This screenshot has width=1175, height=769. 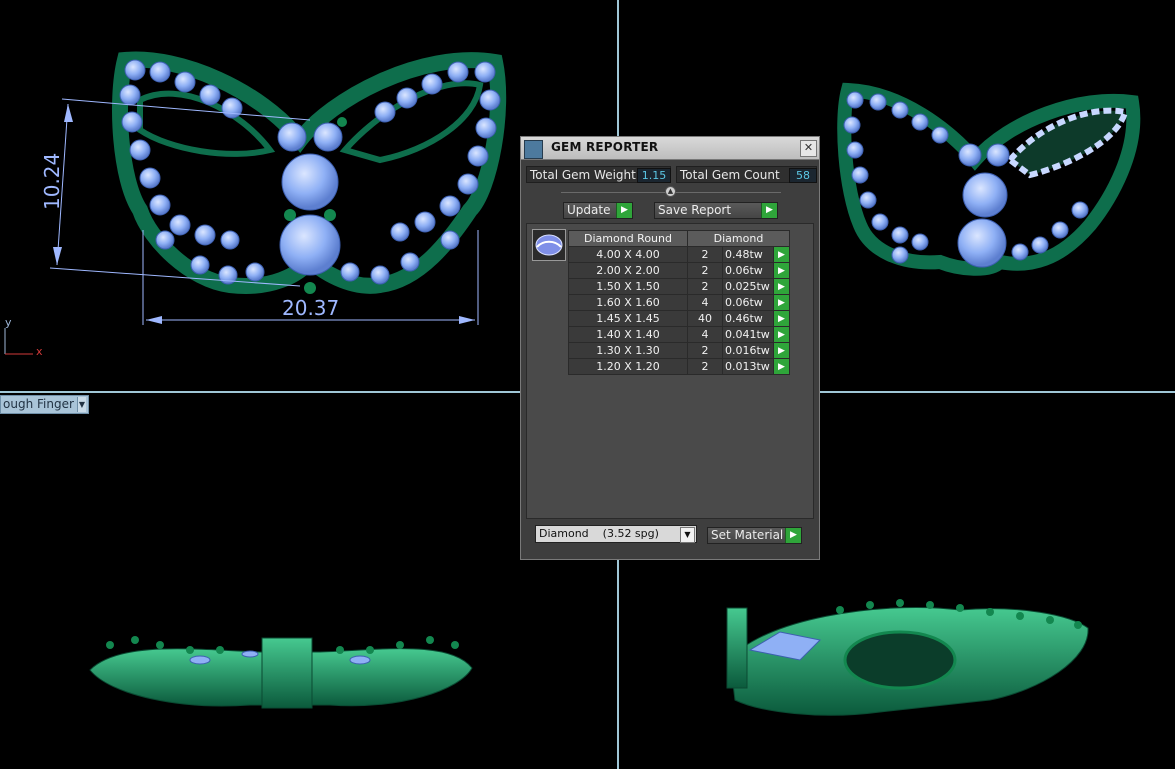 What do you see at coordinates (533, 149) in the screenshot?
I see `gem-reporter-app-icon` at bounding box center [533, 149].